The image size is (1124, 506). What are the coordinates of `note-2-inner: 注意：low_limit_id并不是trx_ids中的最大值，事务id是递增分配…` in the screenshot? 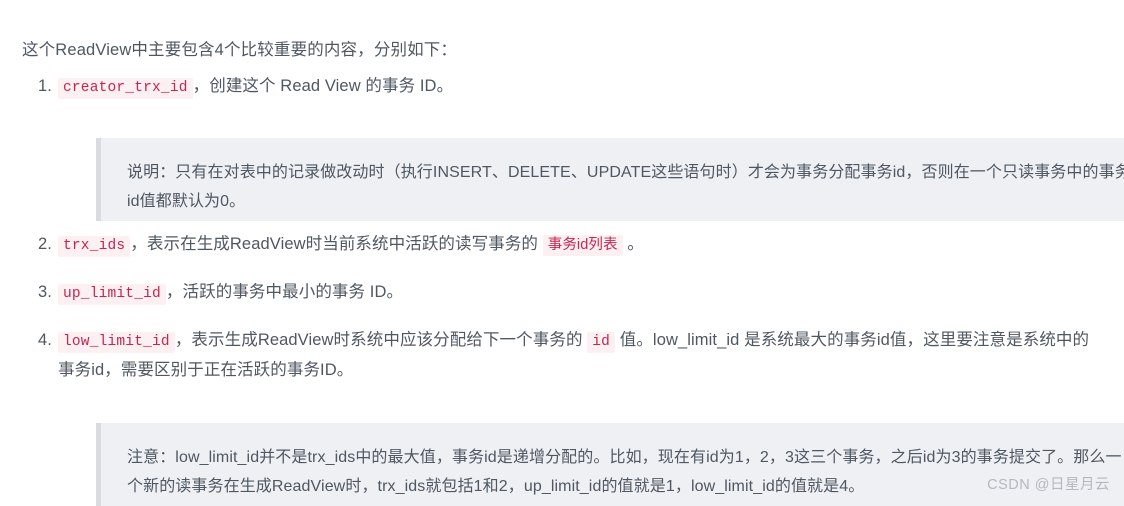 It's located at (625, 472).